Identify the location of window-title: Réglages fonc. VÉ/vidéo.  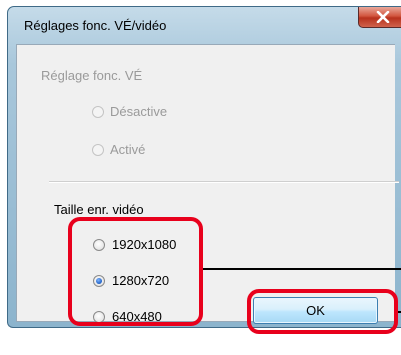
(95, 25).